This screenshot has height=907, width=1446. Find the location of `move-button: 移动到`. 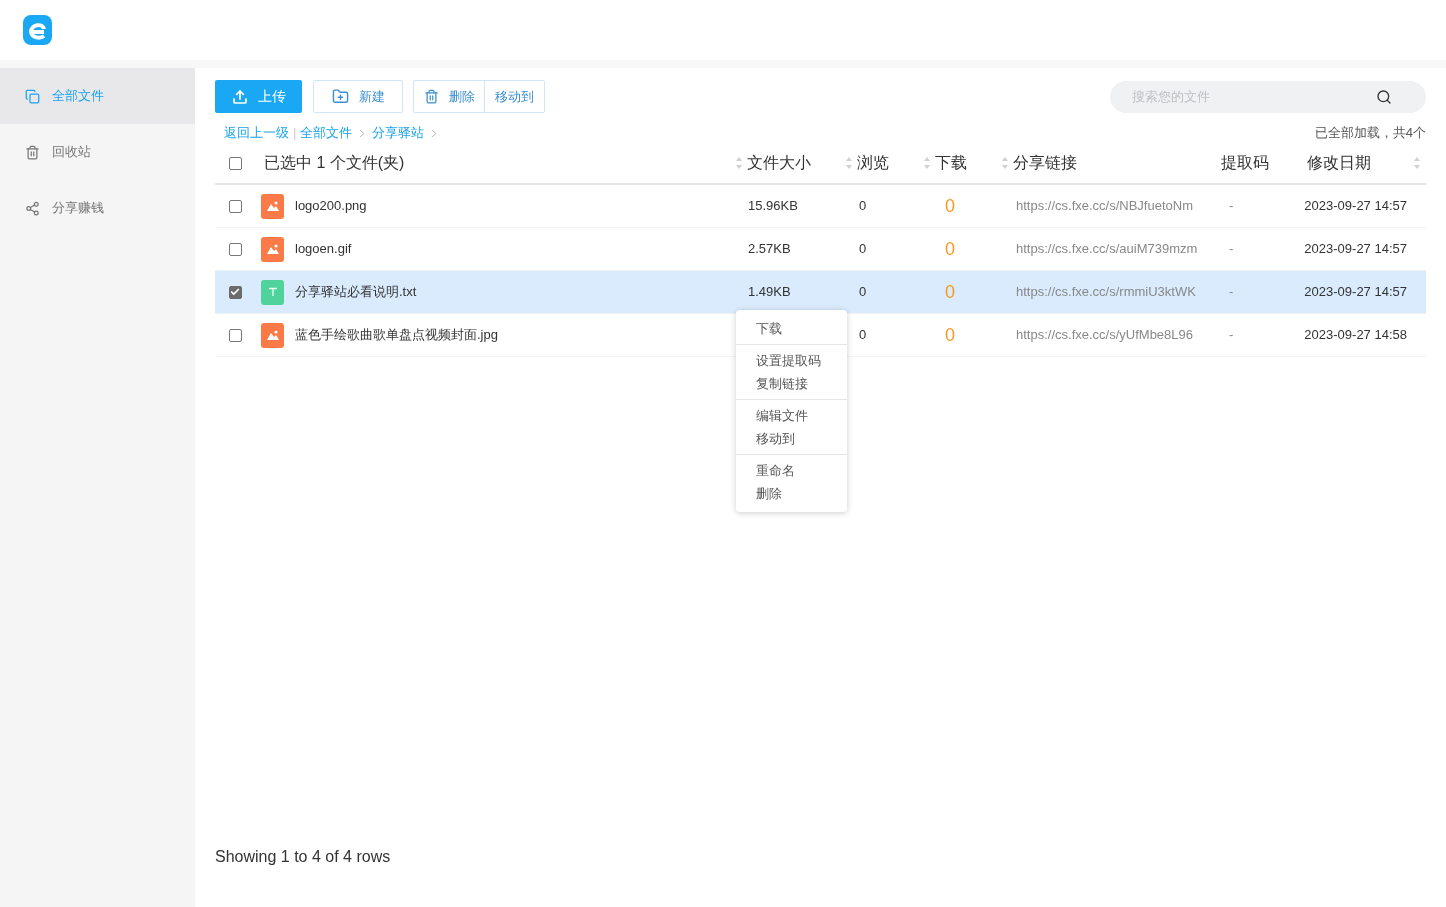

move-button: 移动到 is located at coordinates (514, 96).